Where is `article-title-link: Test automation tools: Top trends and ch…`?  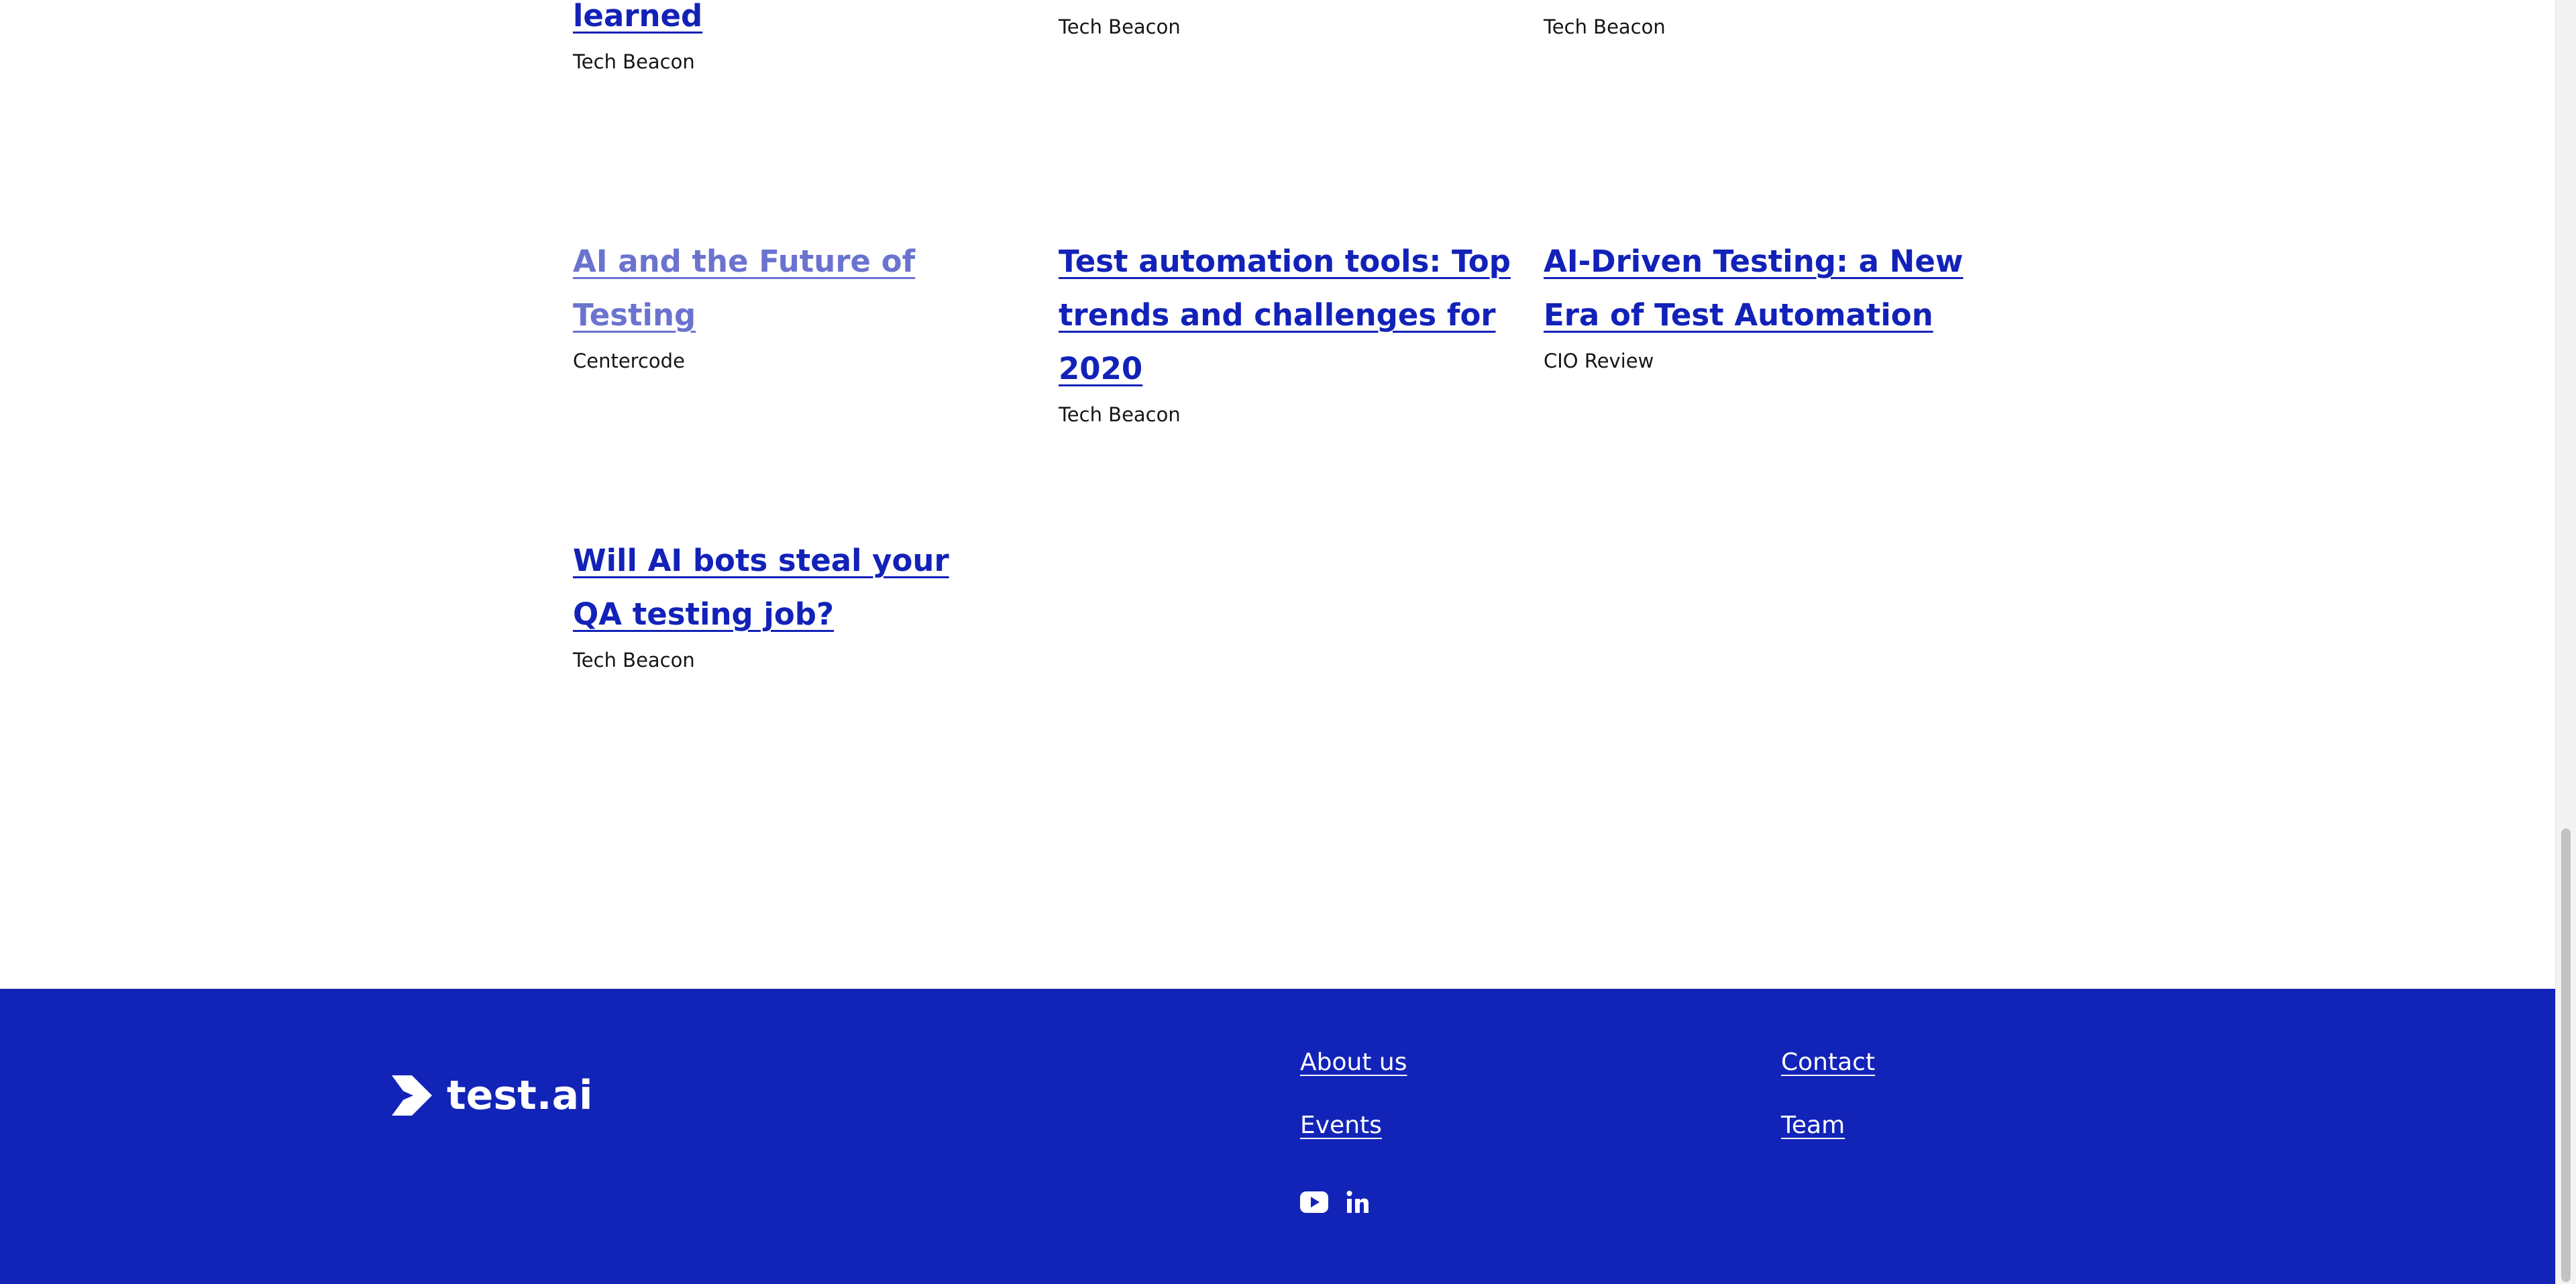
article-title-link: Test automation tools: Top trends and ch… is located at coordinates (1287, 315).